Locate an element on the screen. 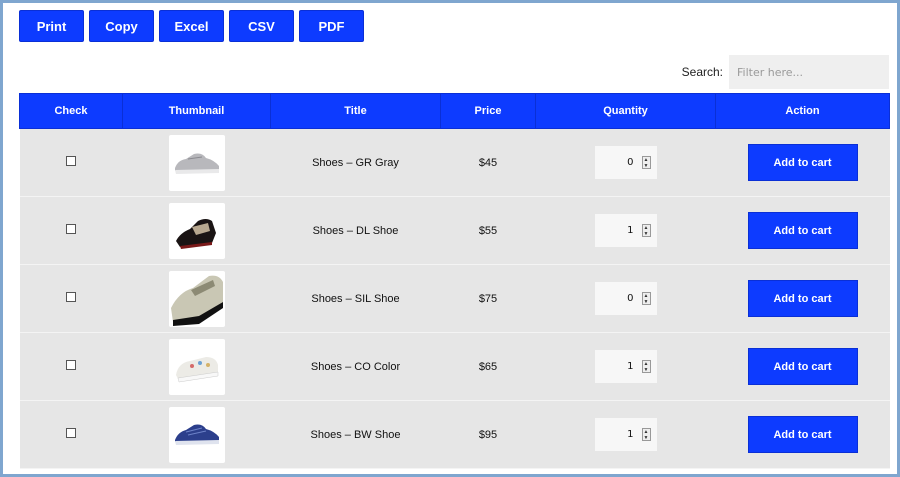 This screenshot has width=900, height=477. print-button: Print is located at coordinates (51, 26).